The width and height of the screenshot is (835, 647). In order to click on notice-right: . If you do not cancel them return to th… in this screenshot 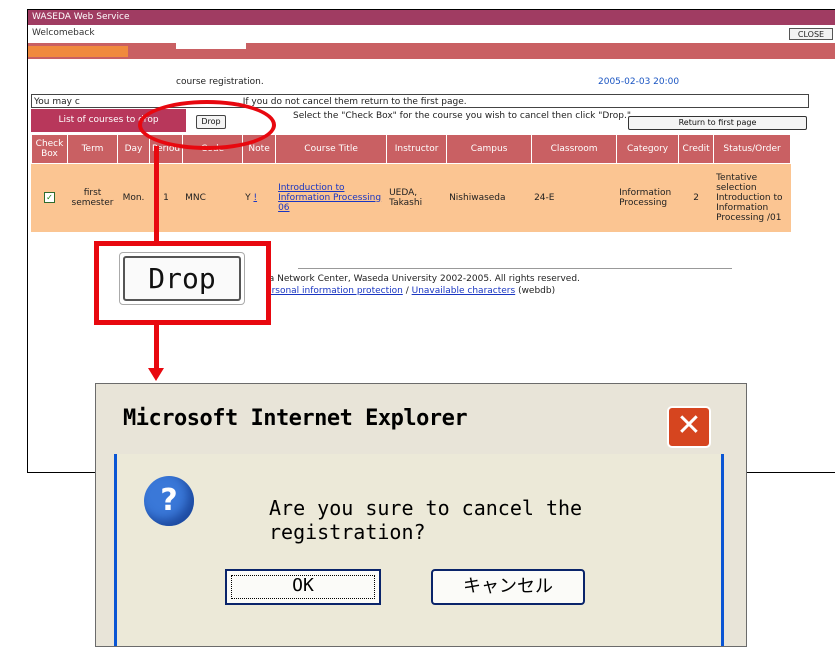, I will do `click(352, 102)`.